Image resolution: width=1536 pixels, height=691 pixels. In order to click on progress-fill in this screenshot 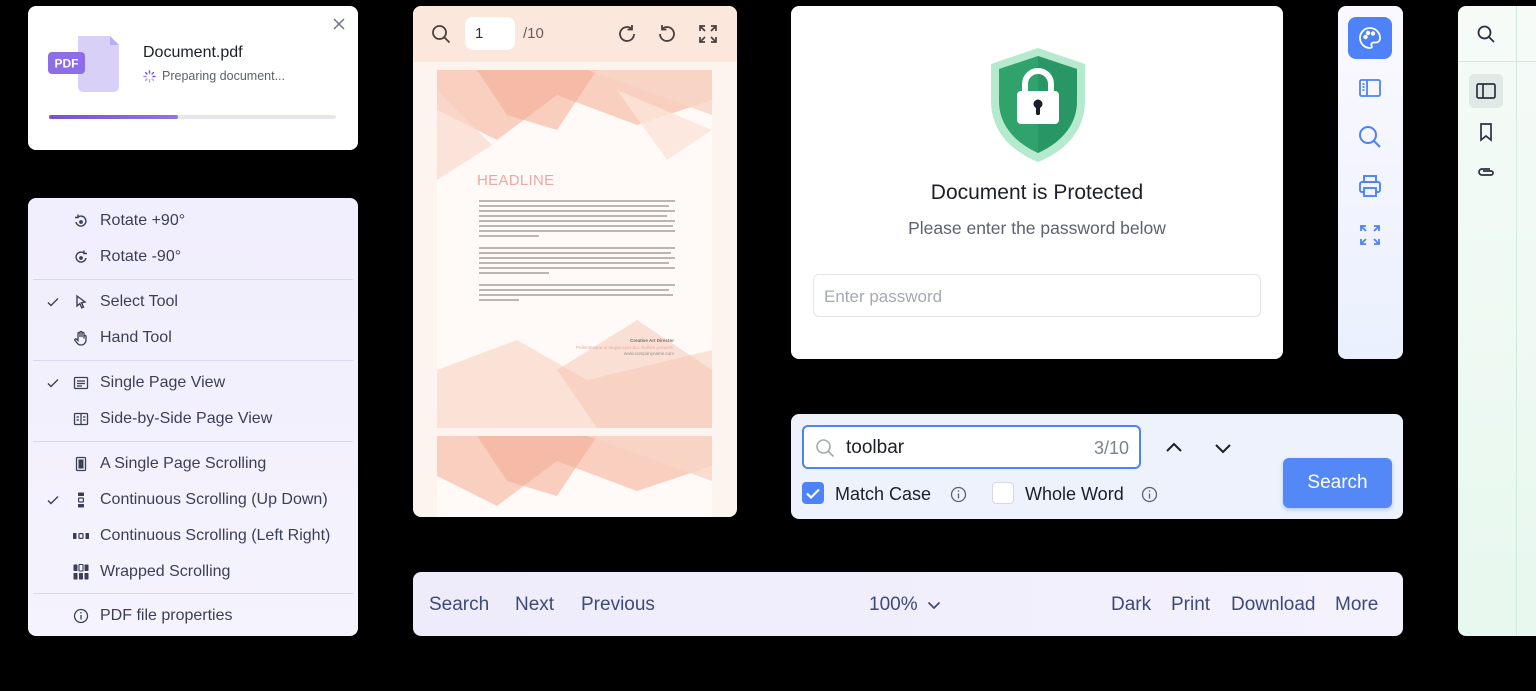, I will do `click(114, 117)`.